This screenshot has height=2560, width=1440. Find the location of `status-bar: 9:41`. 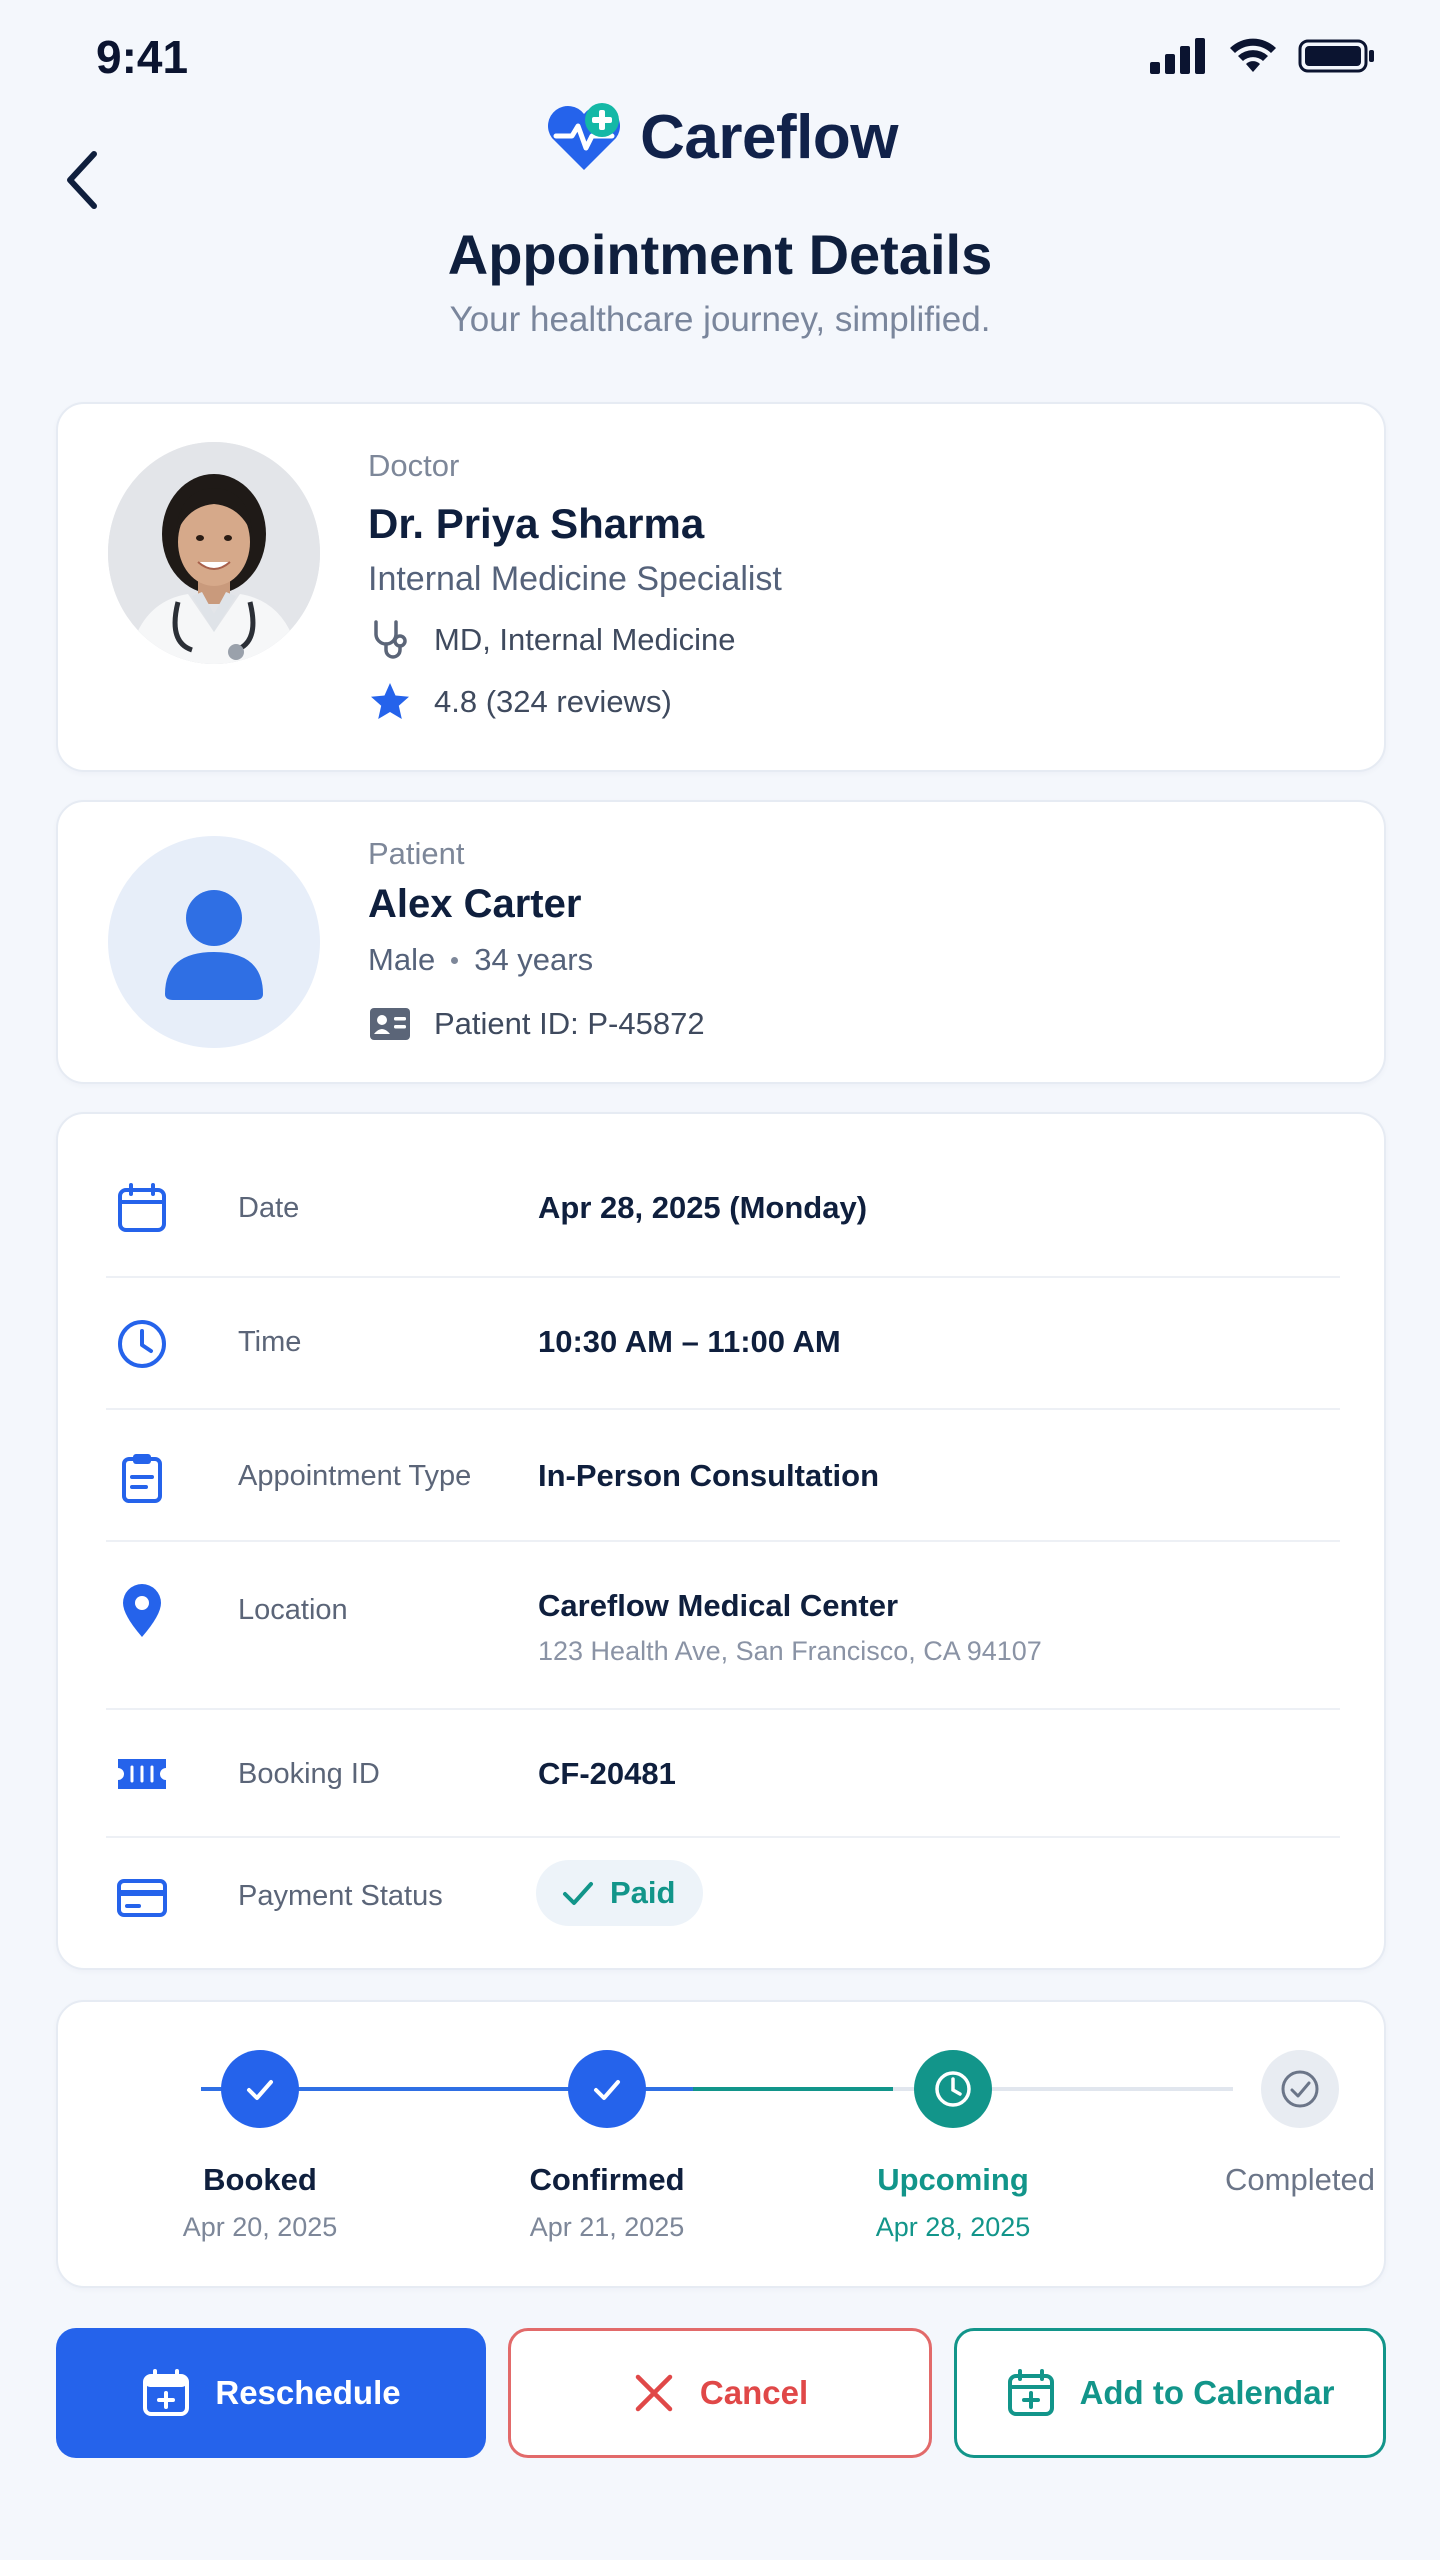

status-bar: 9:41 is located at coordinates (720, 55).